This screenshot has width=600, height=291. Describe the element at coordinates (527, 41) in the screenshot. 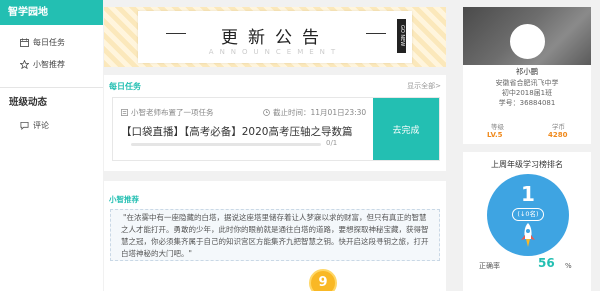

I see `avatar` at that location.